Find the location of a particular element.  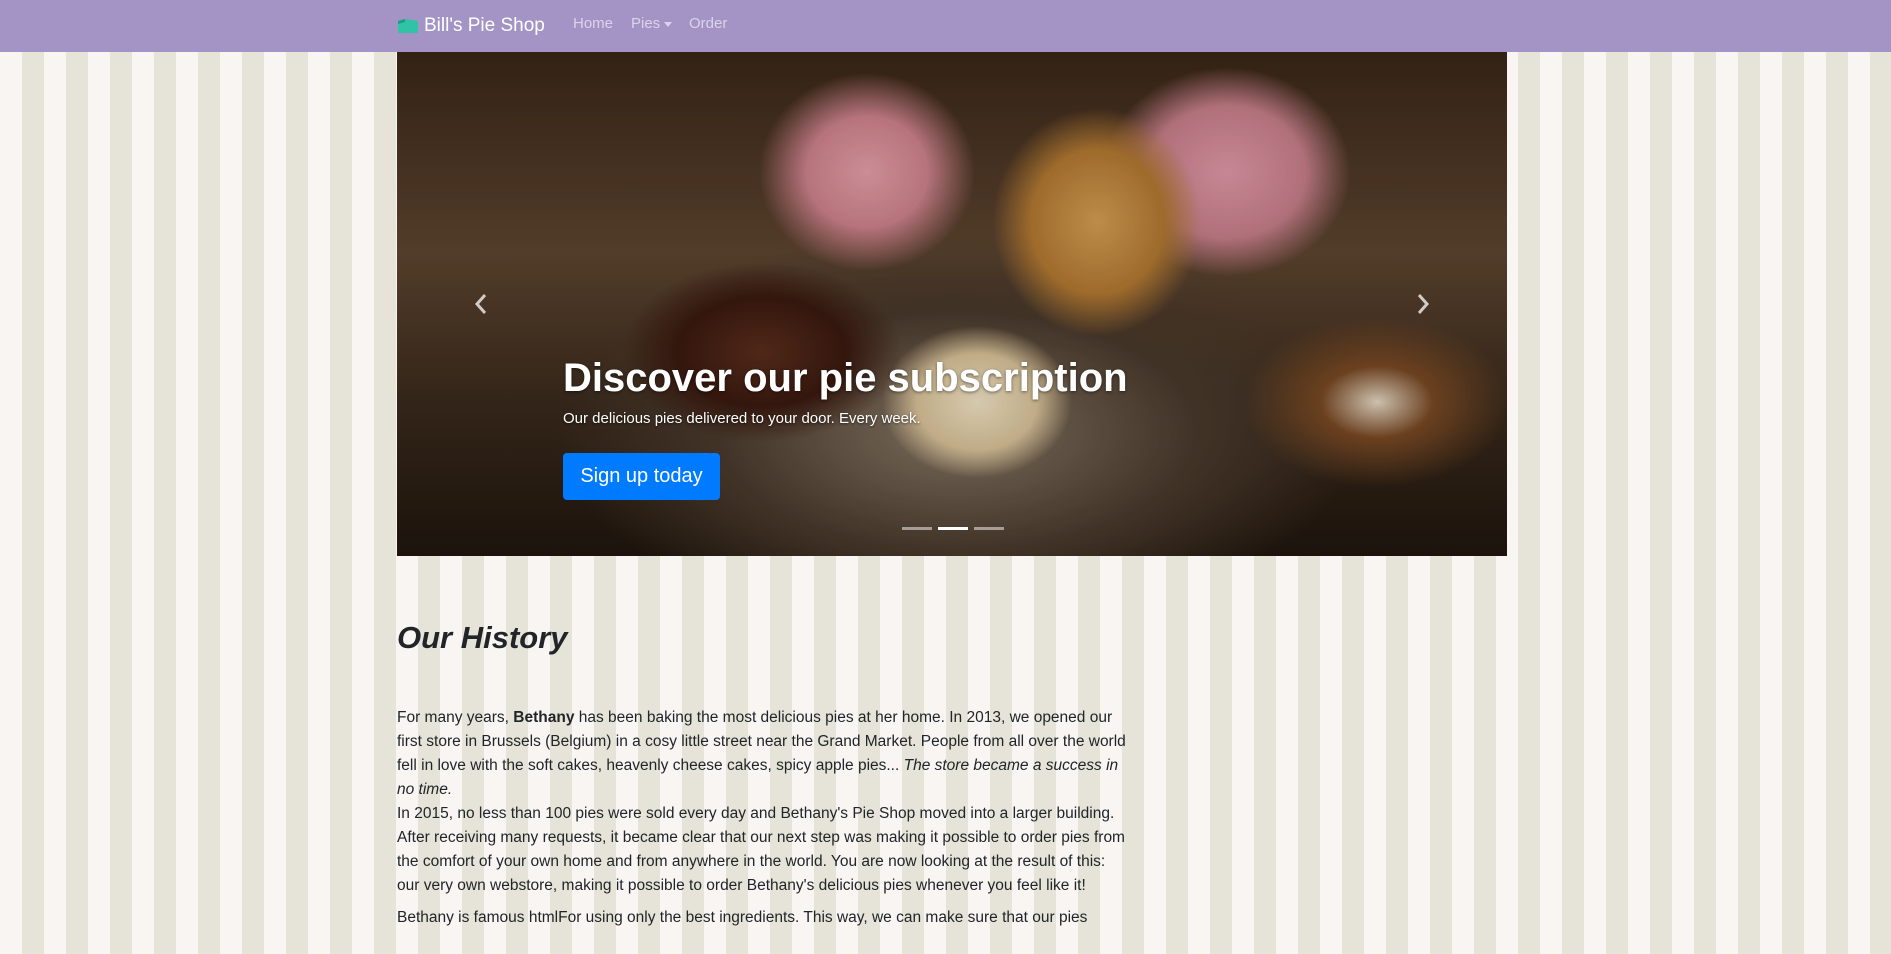

bethany-bold: Bethany is located at coordinates (544, 717).